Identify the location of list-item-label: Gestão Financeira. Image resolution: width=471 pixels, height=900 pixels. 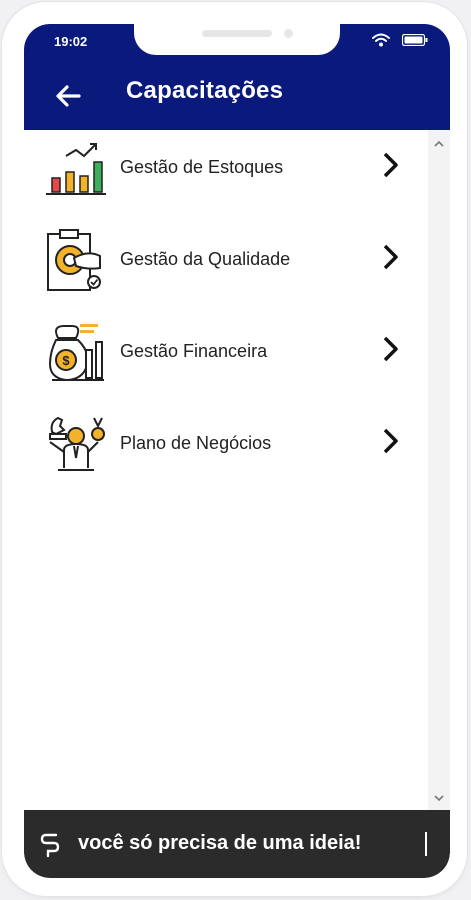
(194, 351).